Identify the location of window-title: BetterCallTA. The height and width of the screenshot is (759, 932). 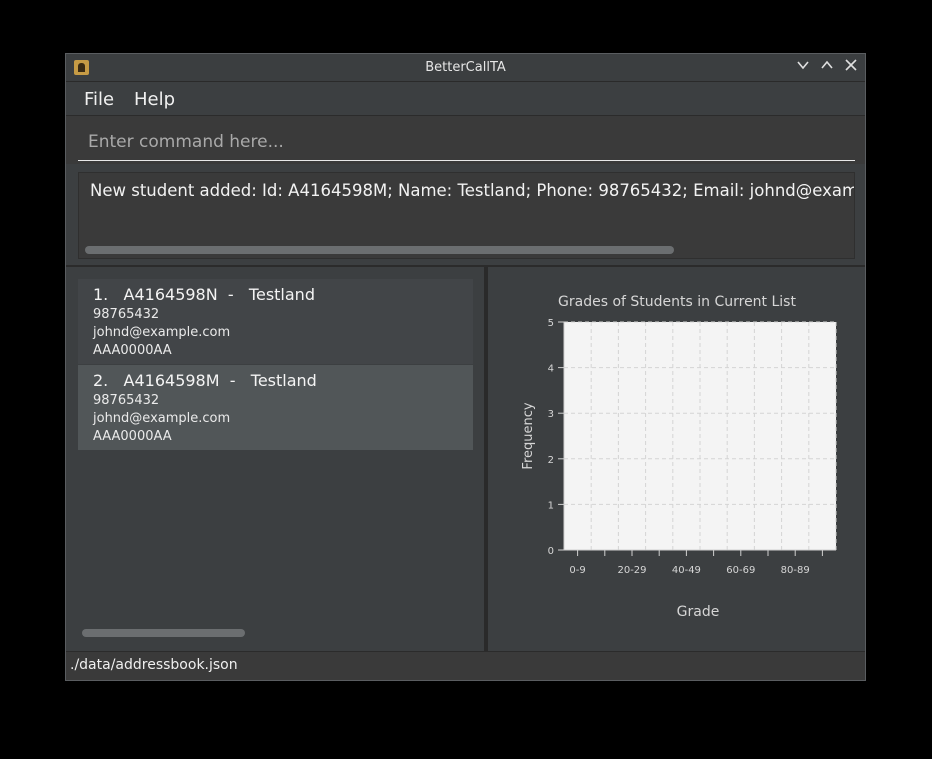
(465, 67).